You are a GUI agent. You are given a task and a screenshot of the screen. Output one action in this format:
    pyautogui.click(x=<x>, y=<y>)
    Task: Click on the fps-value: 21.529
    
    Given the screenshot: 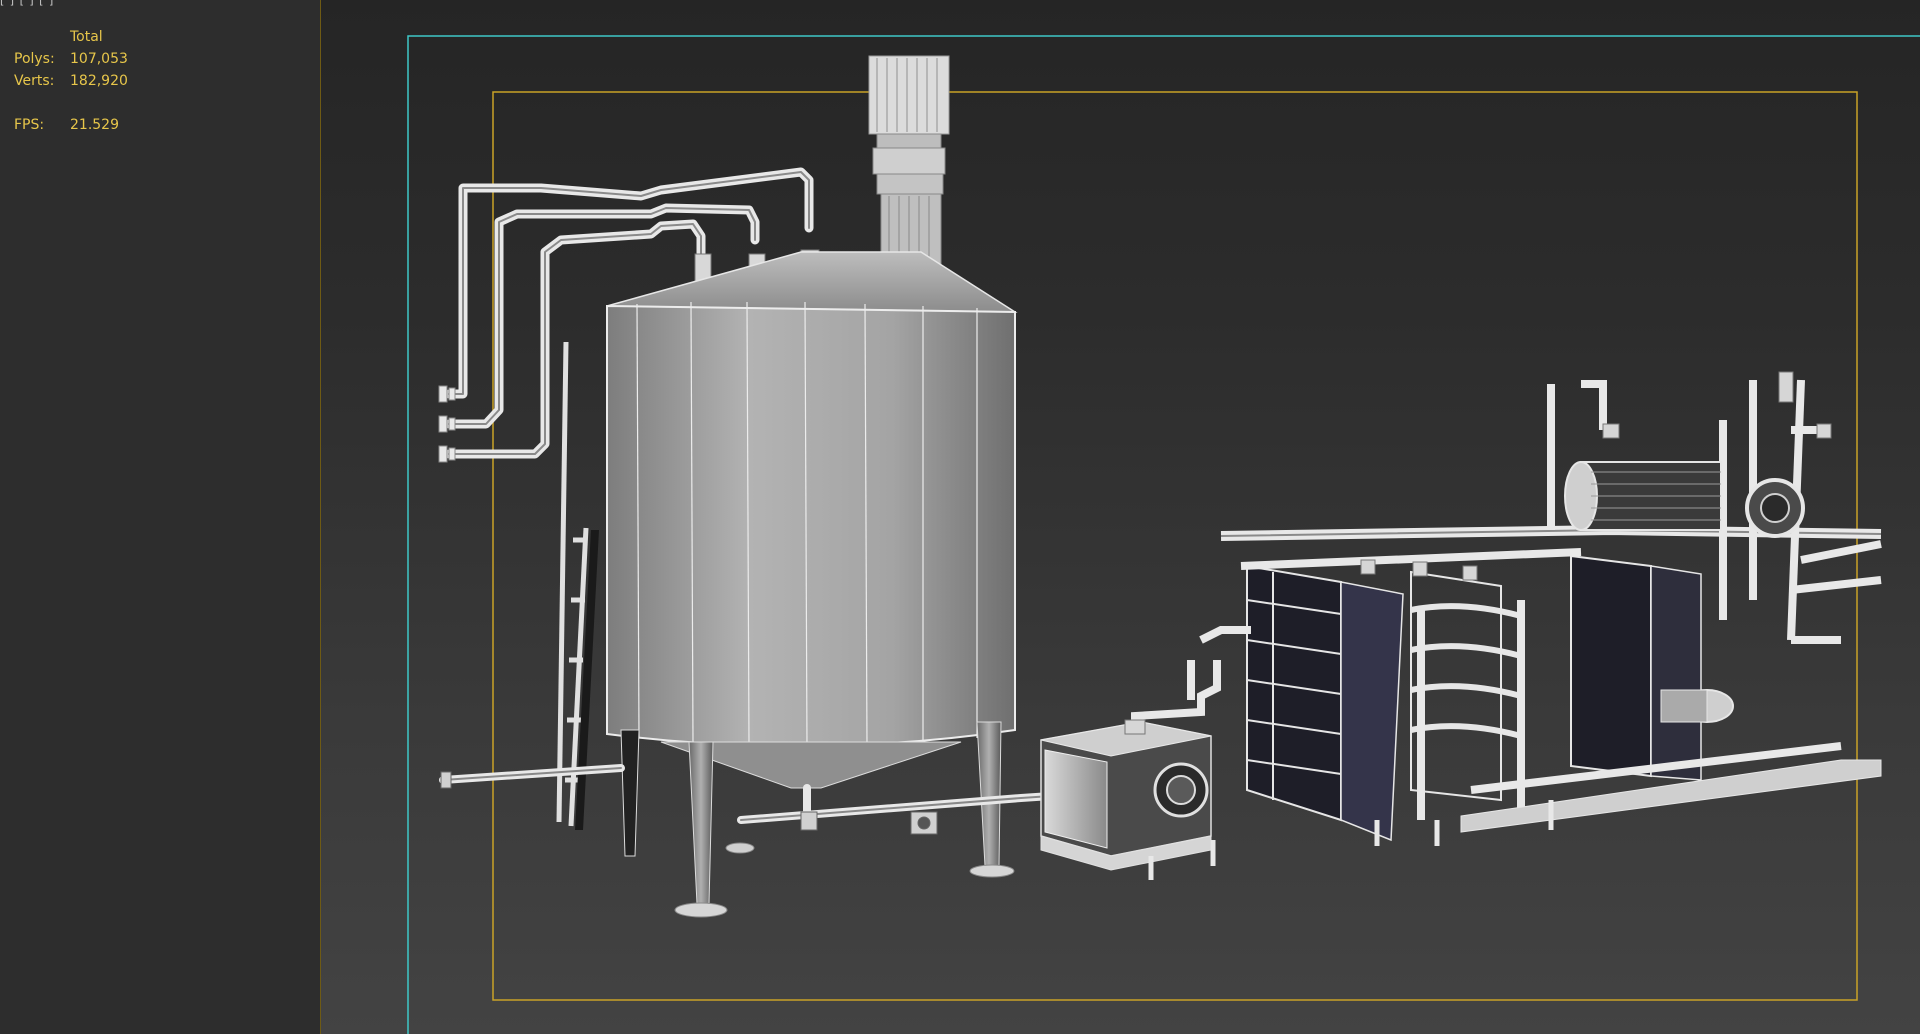 What is the action you would take?
    pyautogui.click(x=94, y=125)
    